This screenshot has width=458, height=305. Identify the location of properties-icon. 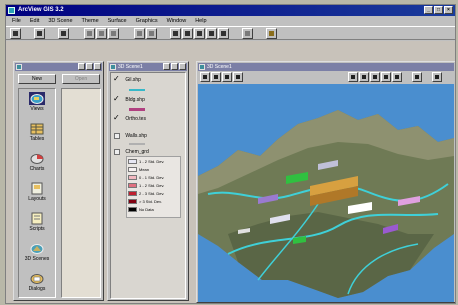
(63, 33).